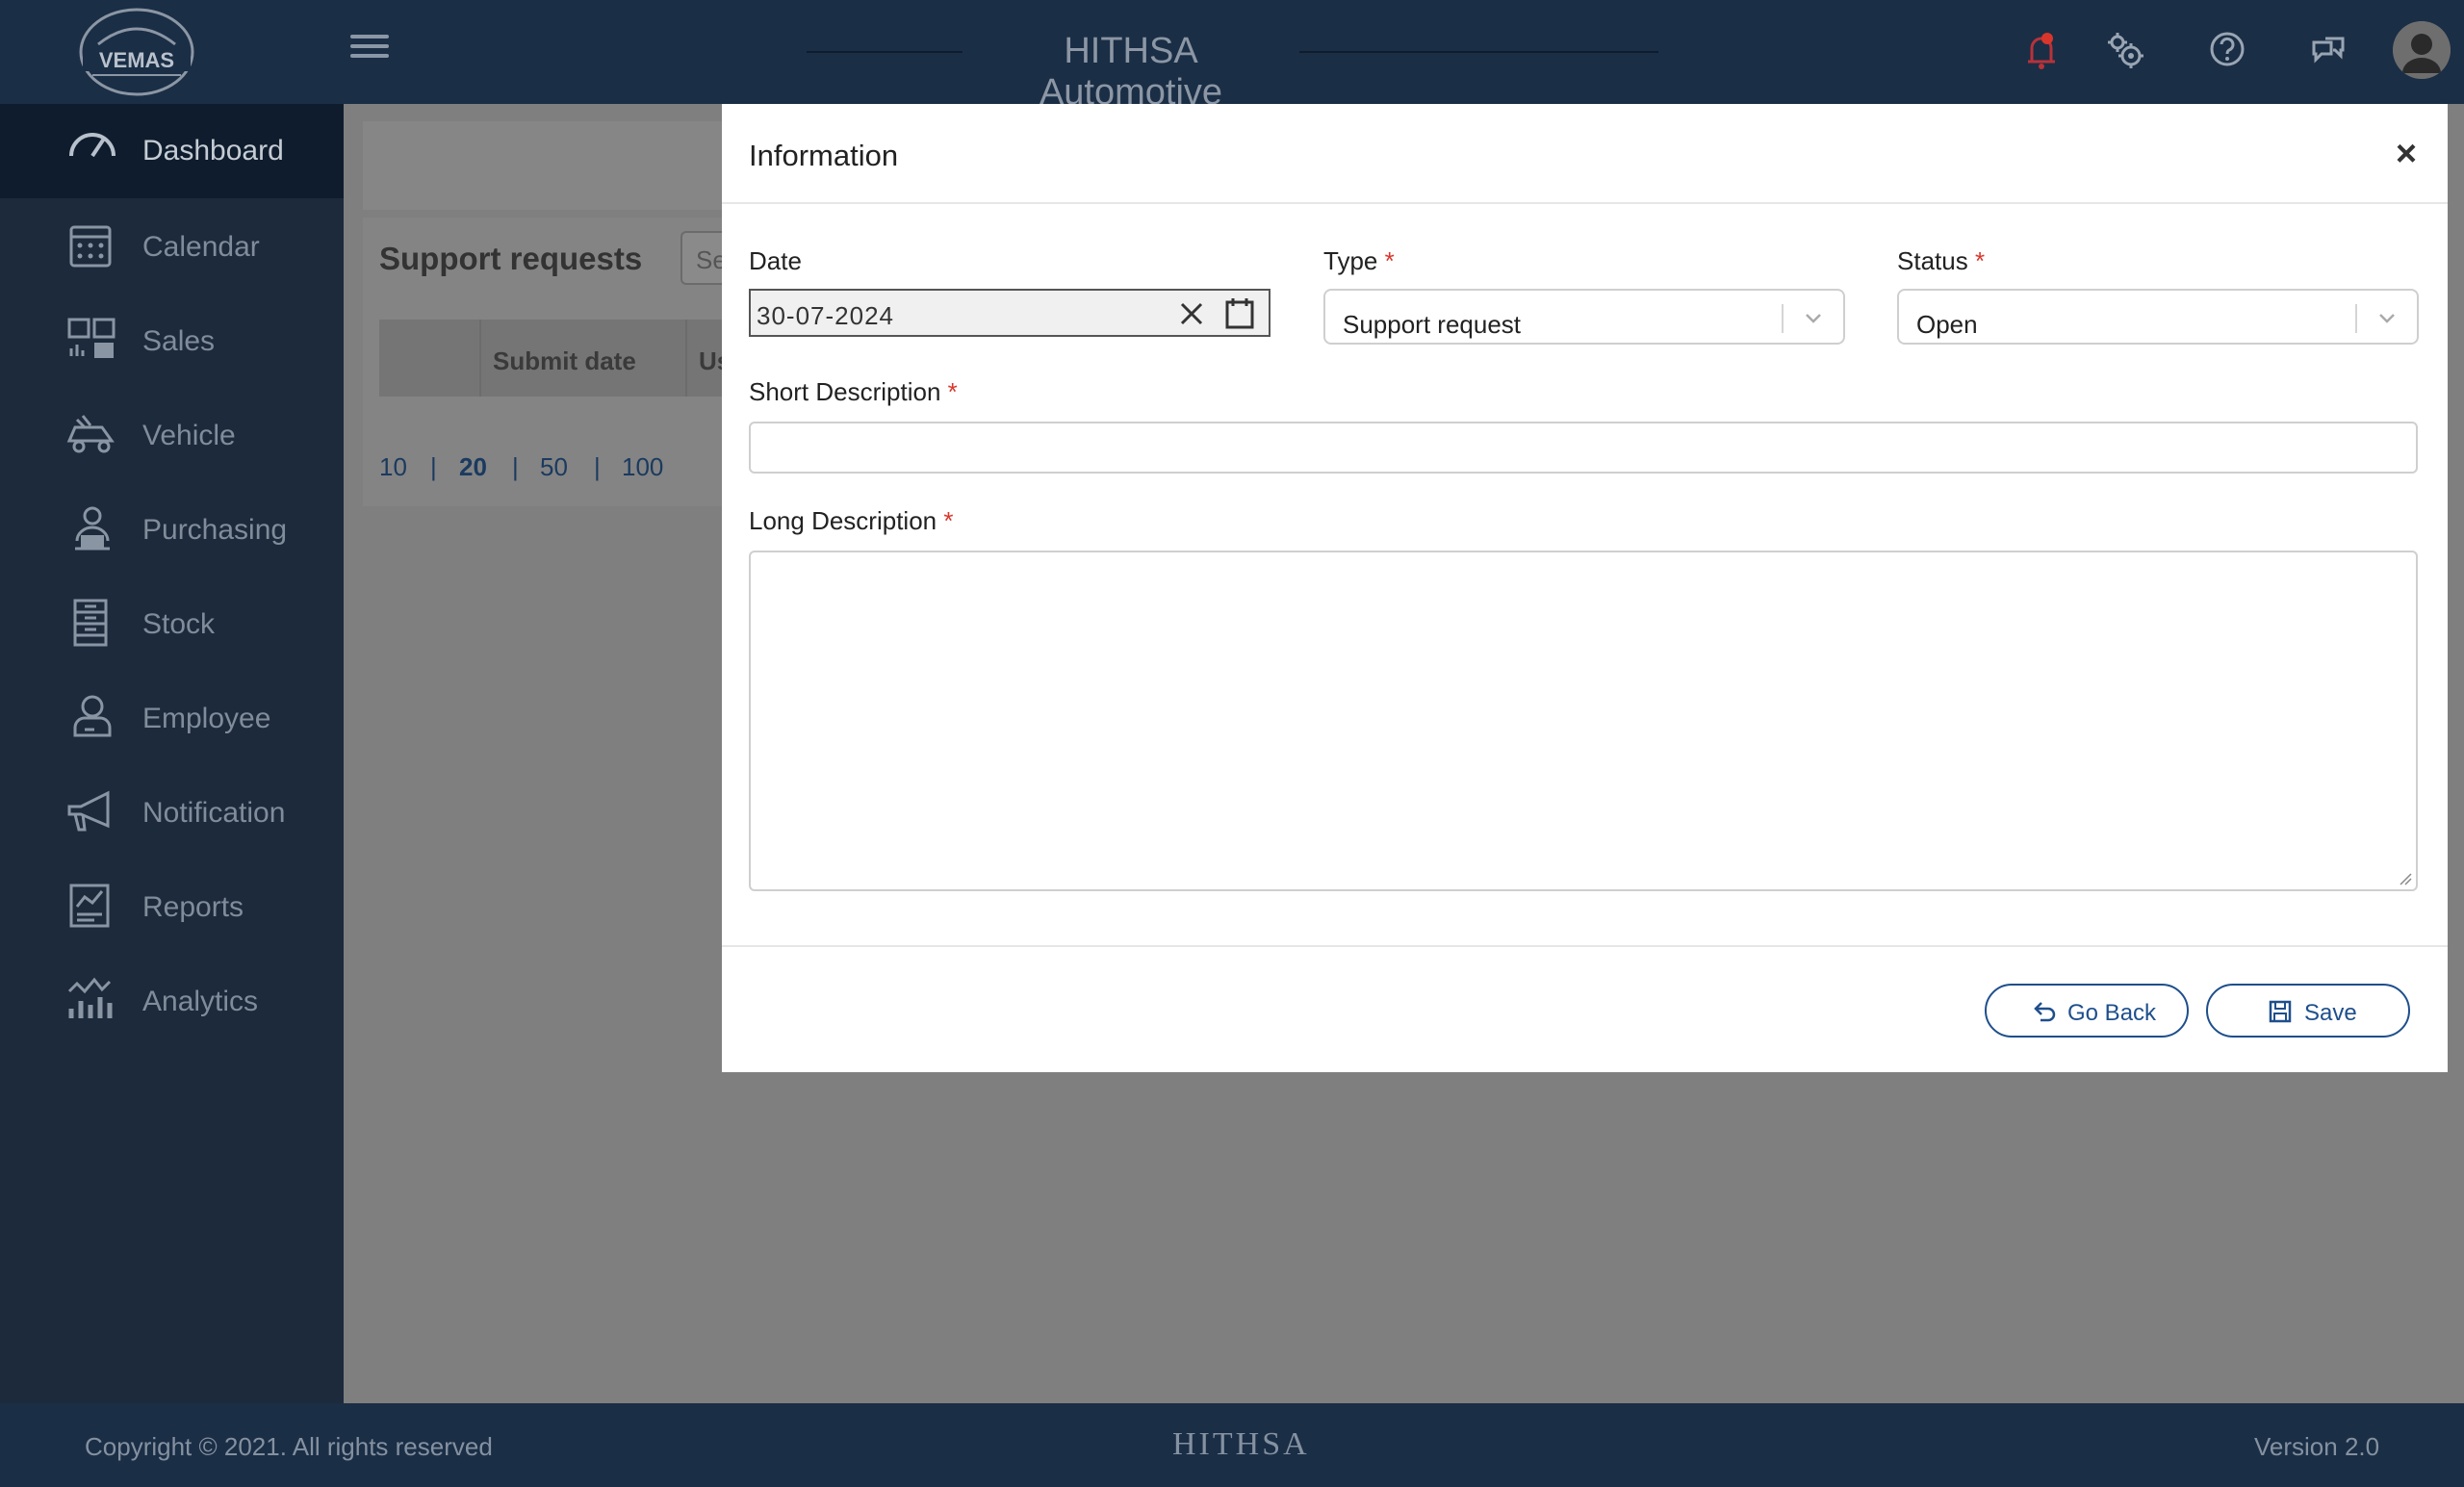 This screenshot has height=1487, width=2464. I want to click on sidebar-item-label: Sales, so click(179, 341).